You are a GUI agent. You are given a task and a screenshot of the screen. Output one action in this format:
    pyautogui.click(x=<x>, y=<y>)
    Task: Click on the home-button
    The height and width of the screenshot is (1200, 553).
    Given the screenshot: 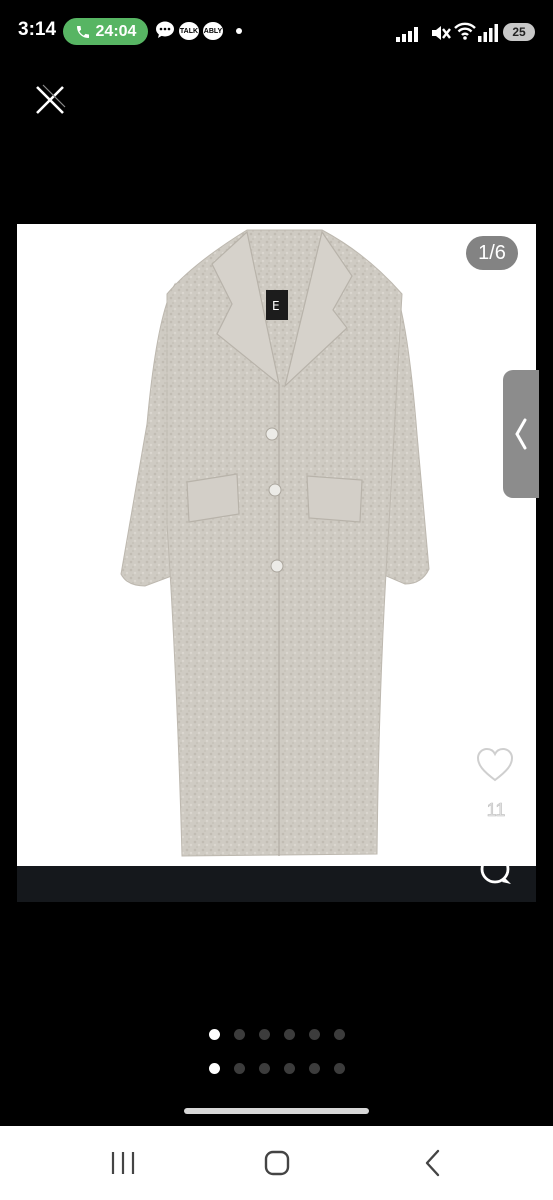 What is the action you would take?
    pyautogui.click(x=277, y=1165)
    